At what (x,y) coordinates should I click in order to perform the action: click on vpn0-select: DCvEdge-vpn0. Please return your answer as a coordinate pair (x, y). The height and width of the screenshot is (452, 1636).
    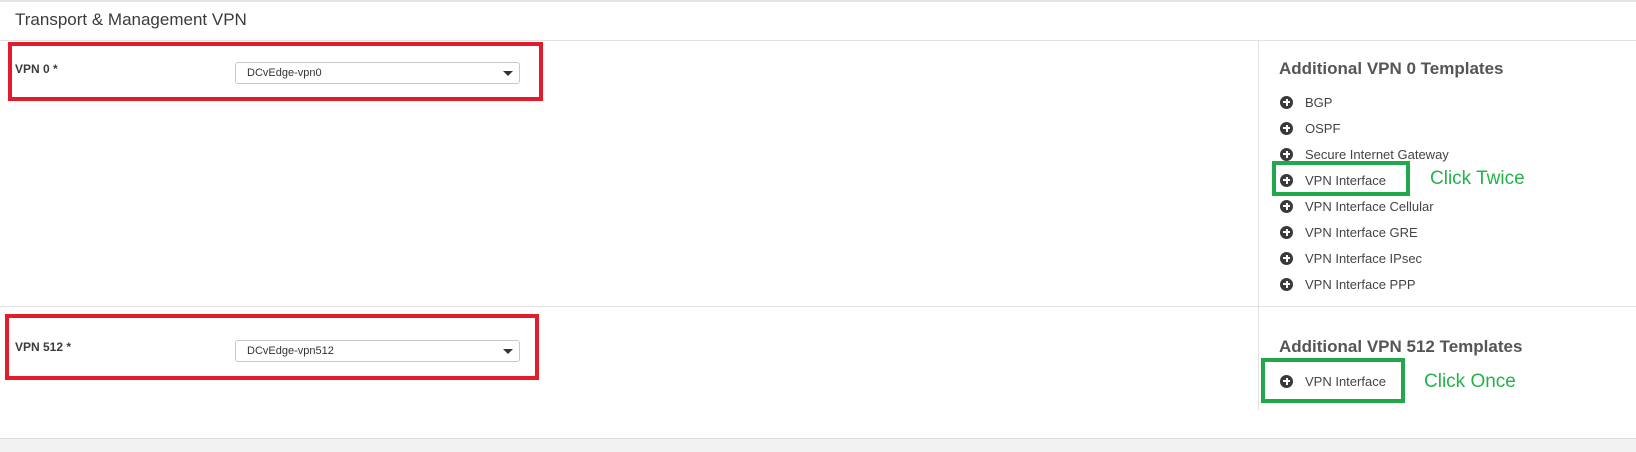
    Looking at the image, I should click on (377, 73).